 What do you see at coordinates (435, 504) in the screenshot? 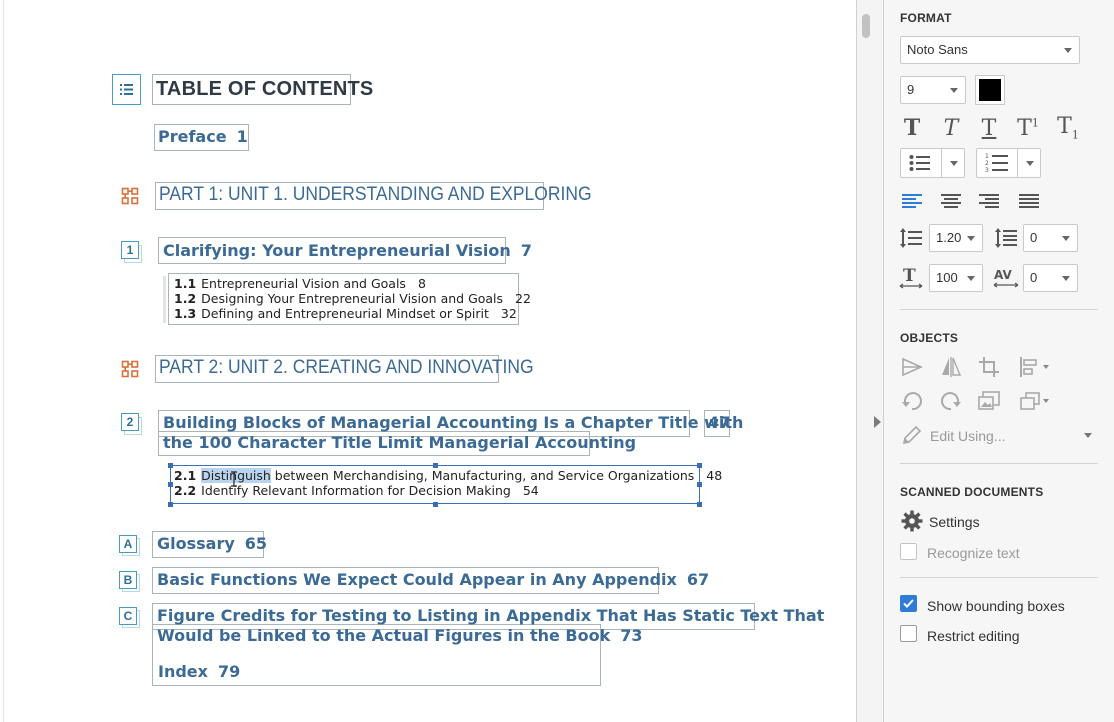
I see `selection-handle-bc` at bounding box center [435, 504].